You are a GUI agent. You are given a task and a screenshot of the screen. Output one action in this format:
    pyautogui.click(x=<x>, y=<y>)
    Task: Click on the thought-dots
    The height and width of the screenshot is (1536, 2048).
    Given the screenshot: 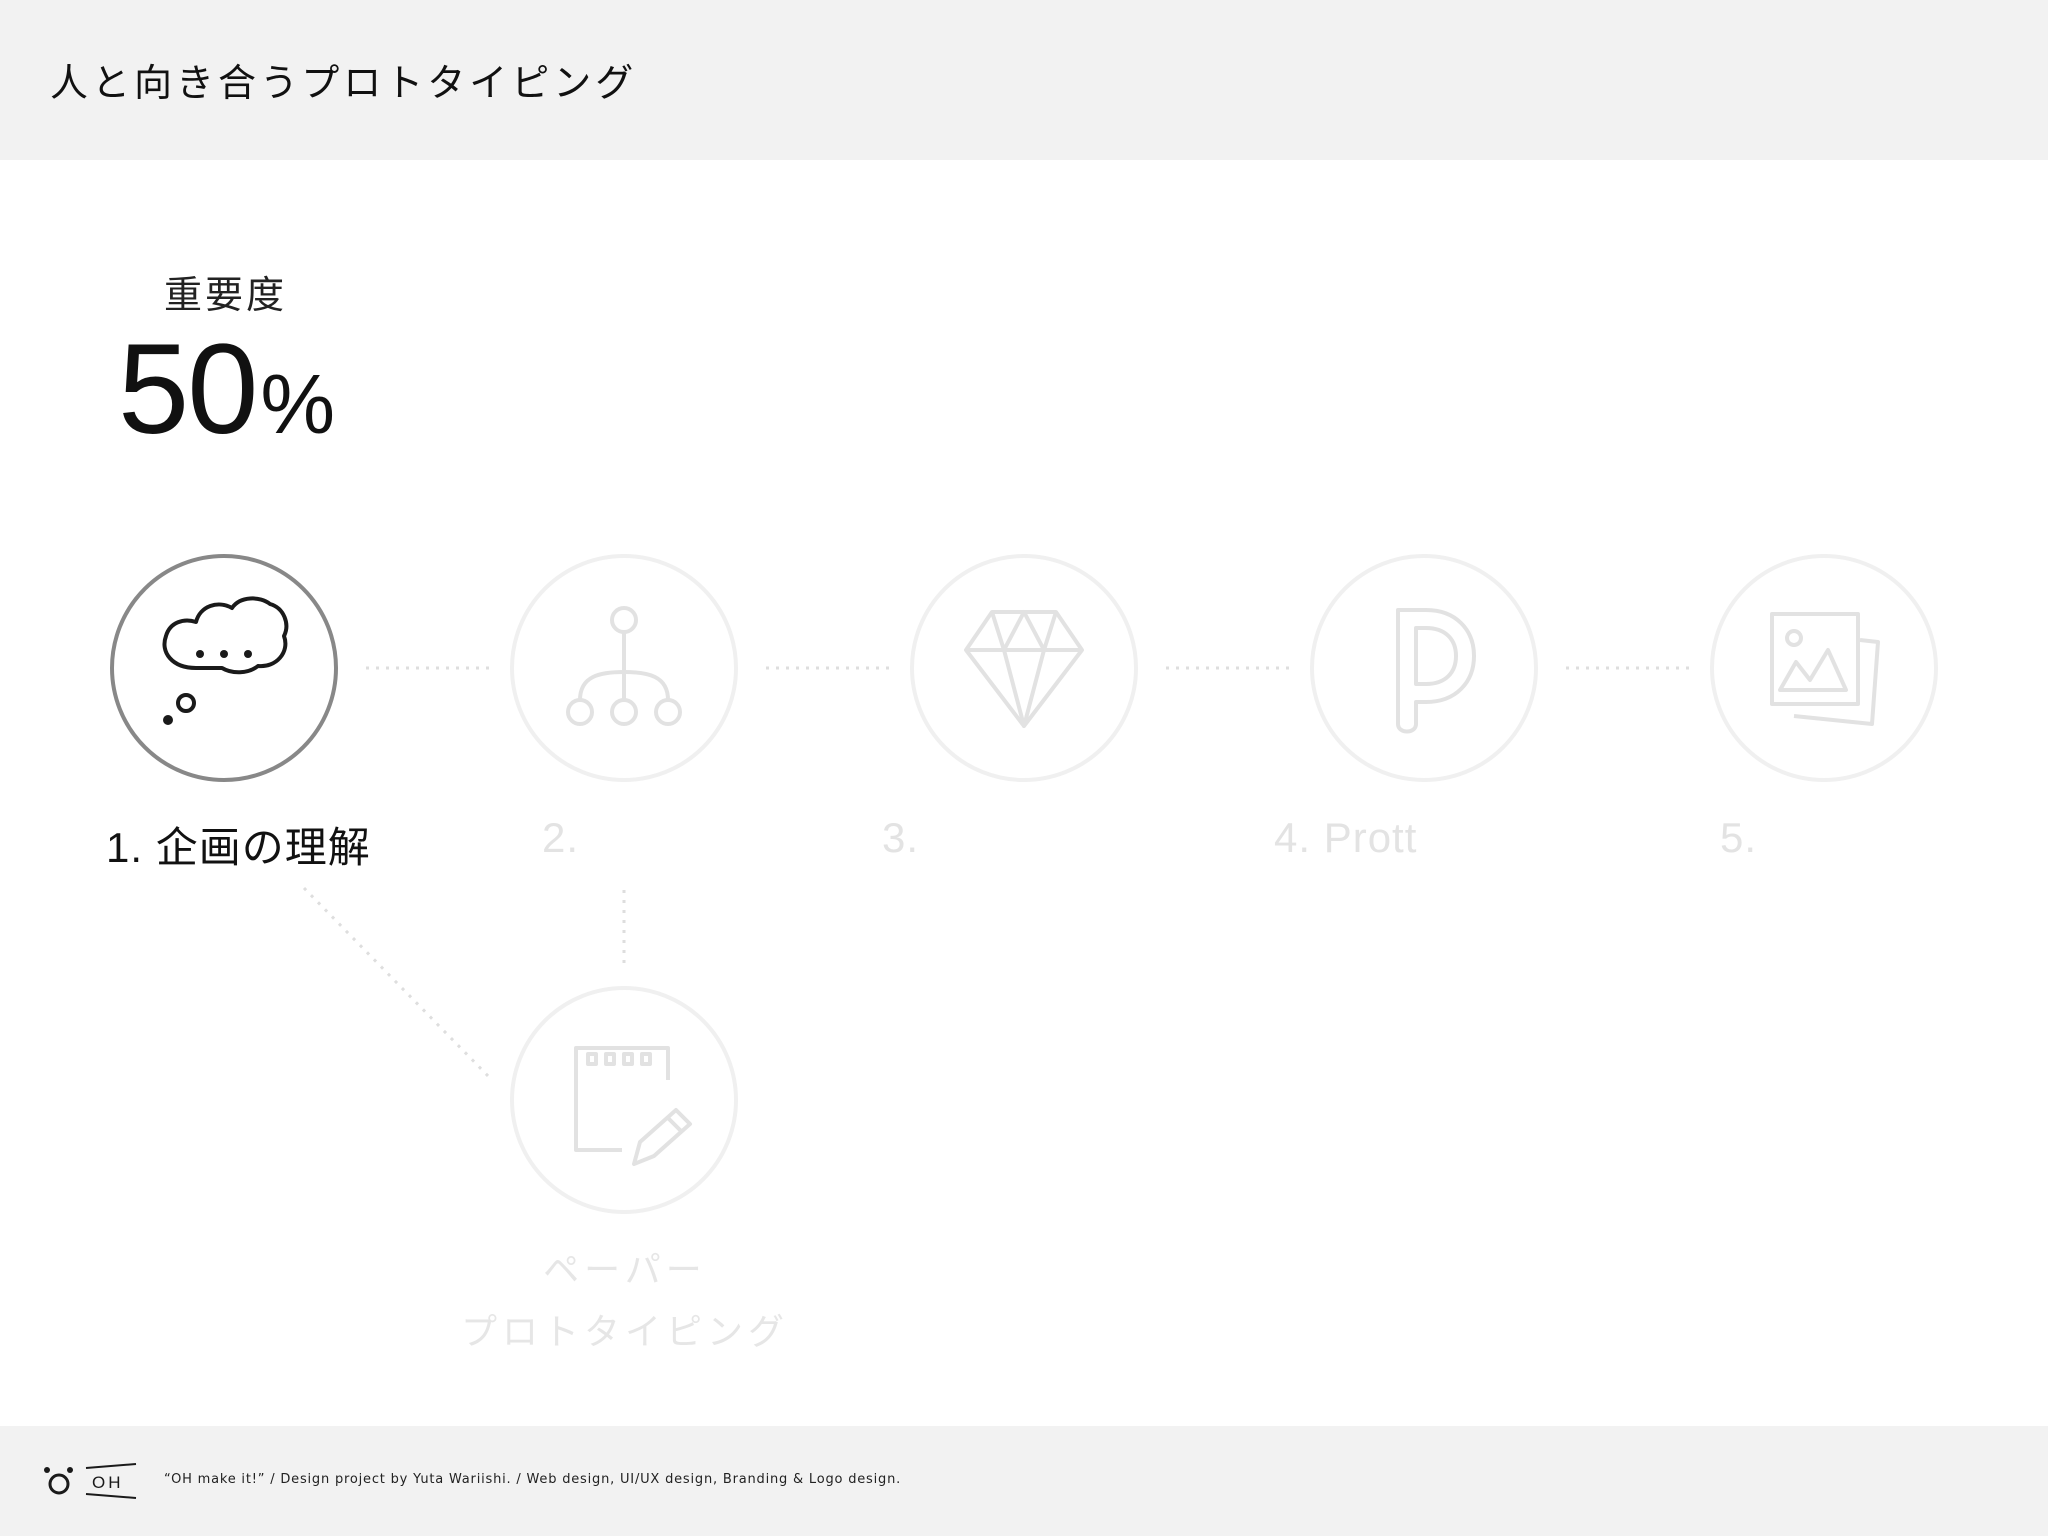 What is the action you would take?
    pyautogui.click(x=224, y=654)
    